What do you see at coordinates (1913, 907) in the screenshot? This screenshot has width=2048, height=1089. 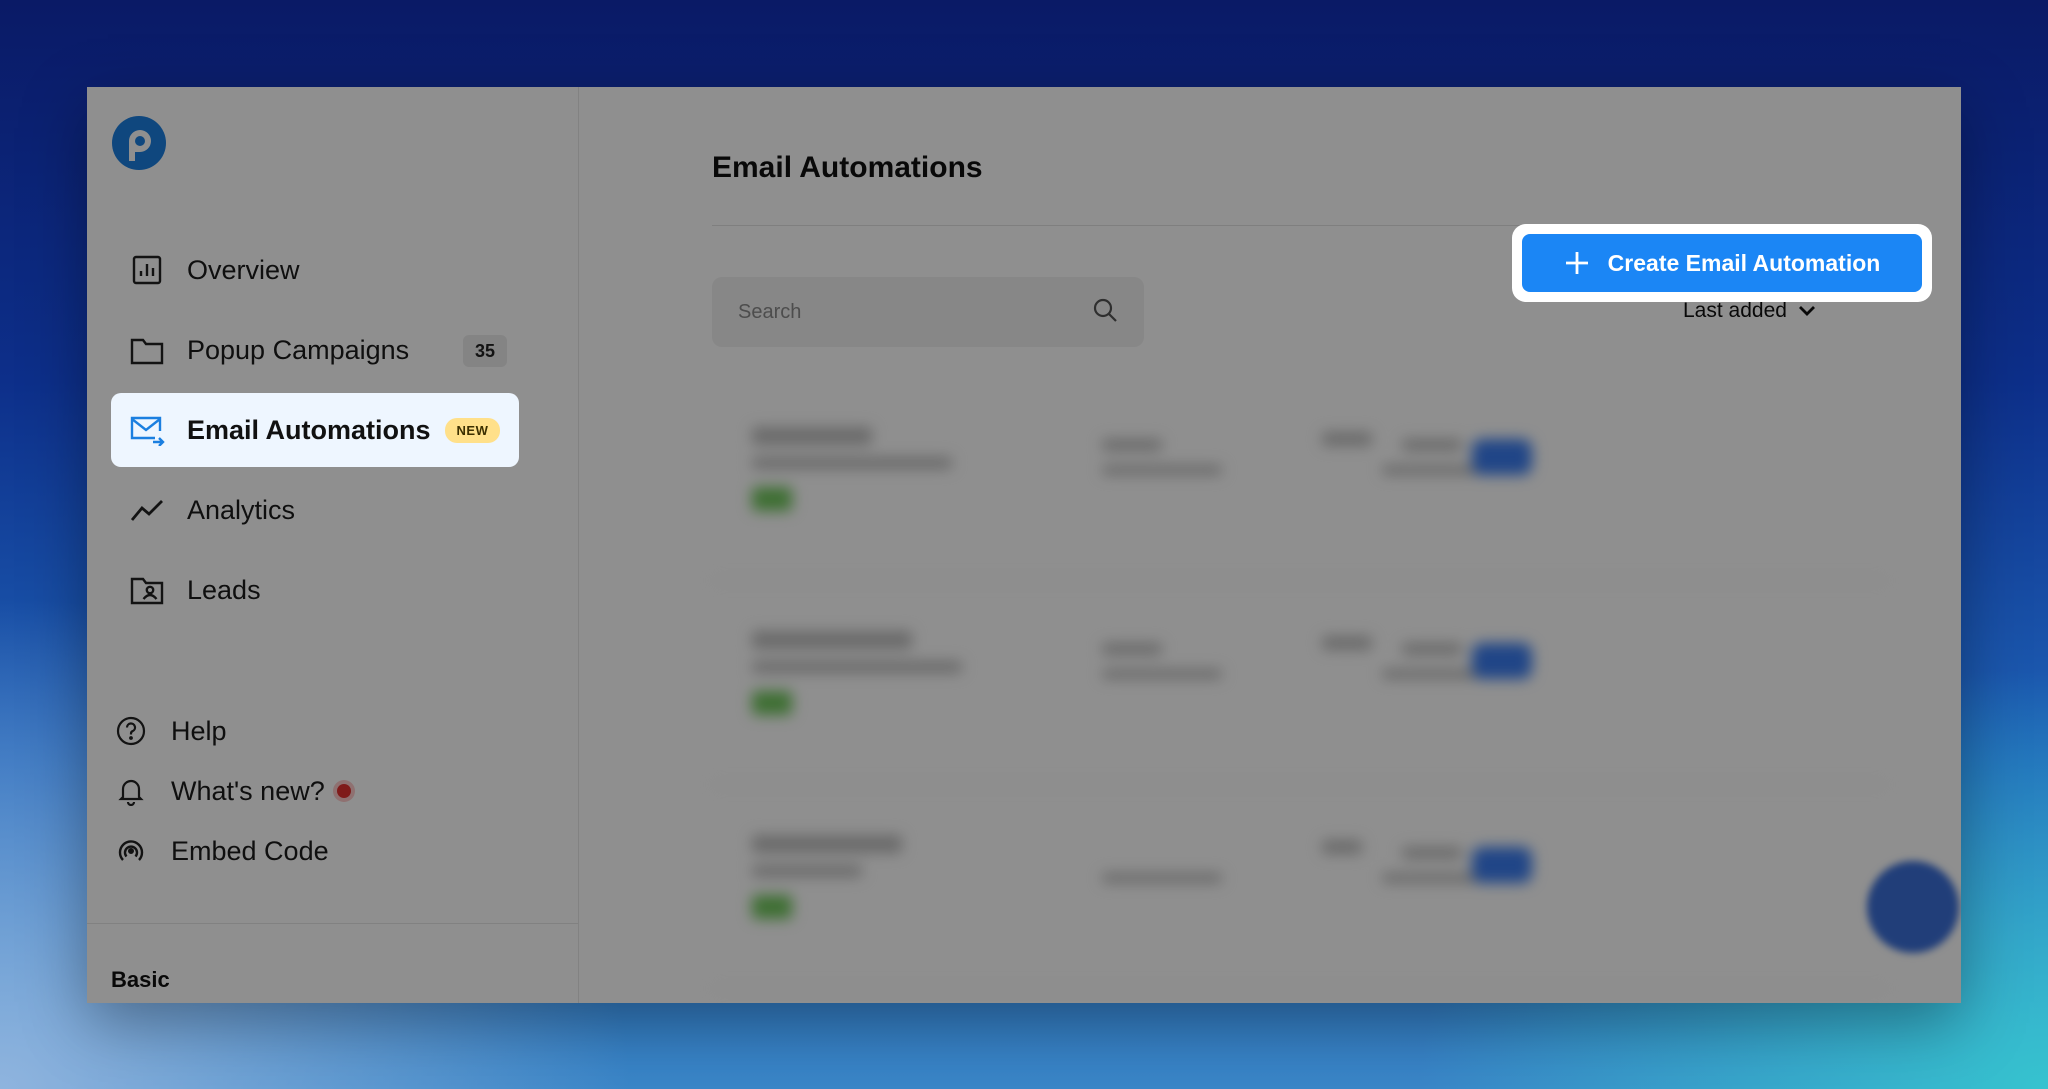 I see `chat-launcher` at bounding box center [1913, 907].